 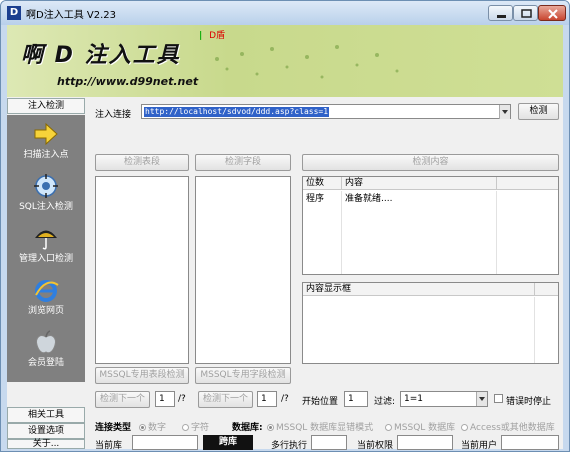 I want to click on mssql-tables-button: MSSQL专用表段检测, so click(x=142, y=375).